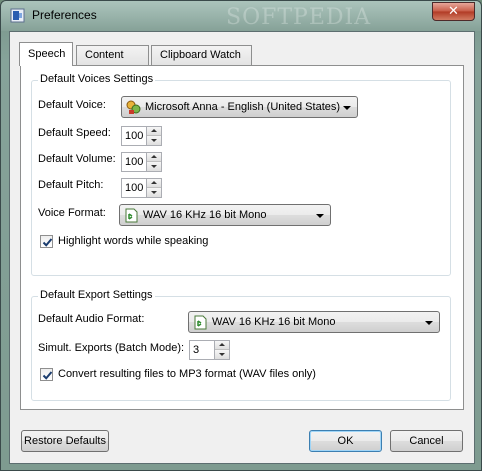 Image resolution: width=482 pixels, height=471 pixels. I want to click on default-pitch-spinner: 100, so click(141, 188).